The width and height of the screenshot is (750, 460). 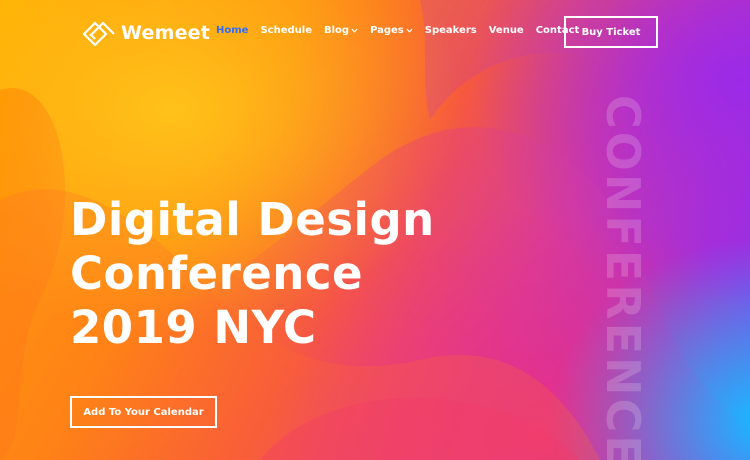 I want to click on wemeet-logo-icon, so click(x=98, y=33).